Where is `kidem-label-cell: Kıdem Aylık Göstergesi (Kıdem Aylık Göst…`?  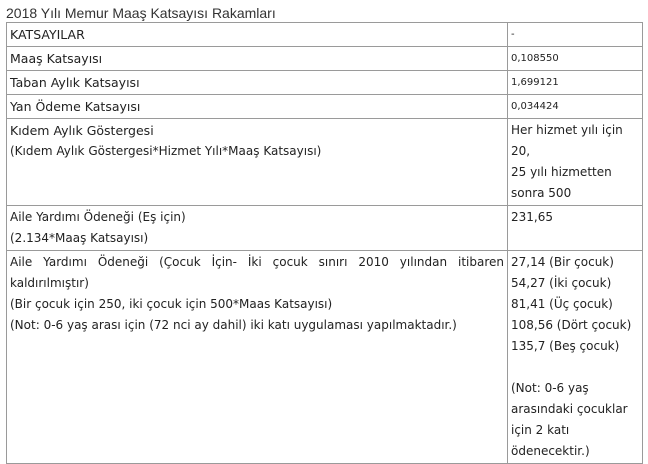
kidem-label-cell: Kıdem Aylık Göstergesi (Kıdem Aylık Göst… is located at coordinates (257, 162).